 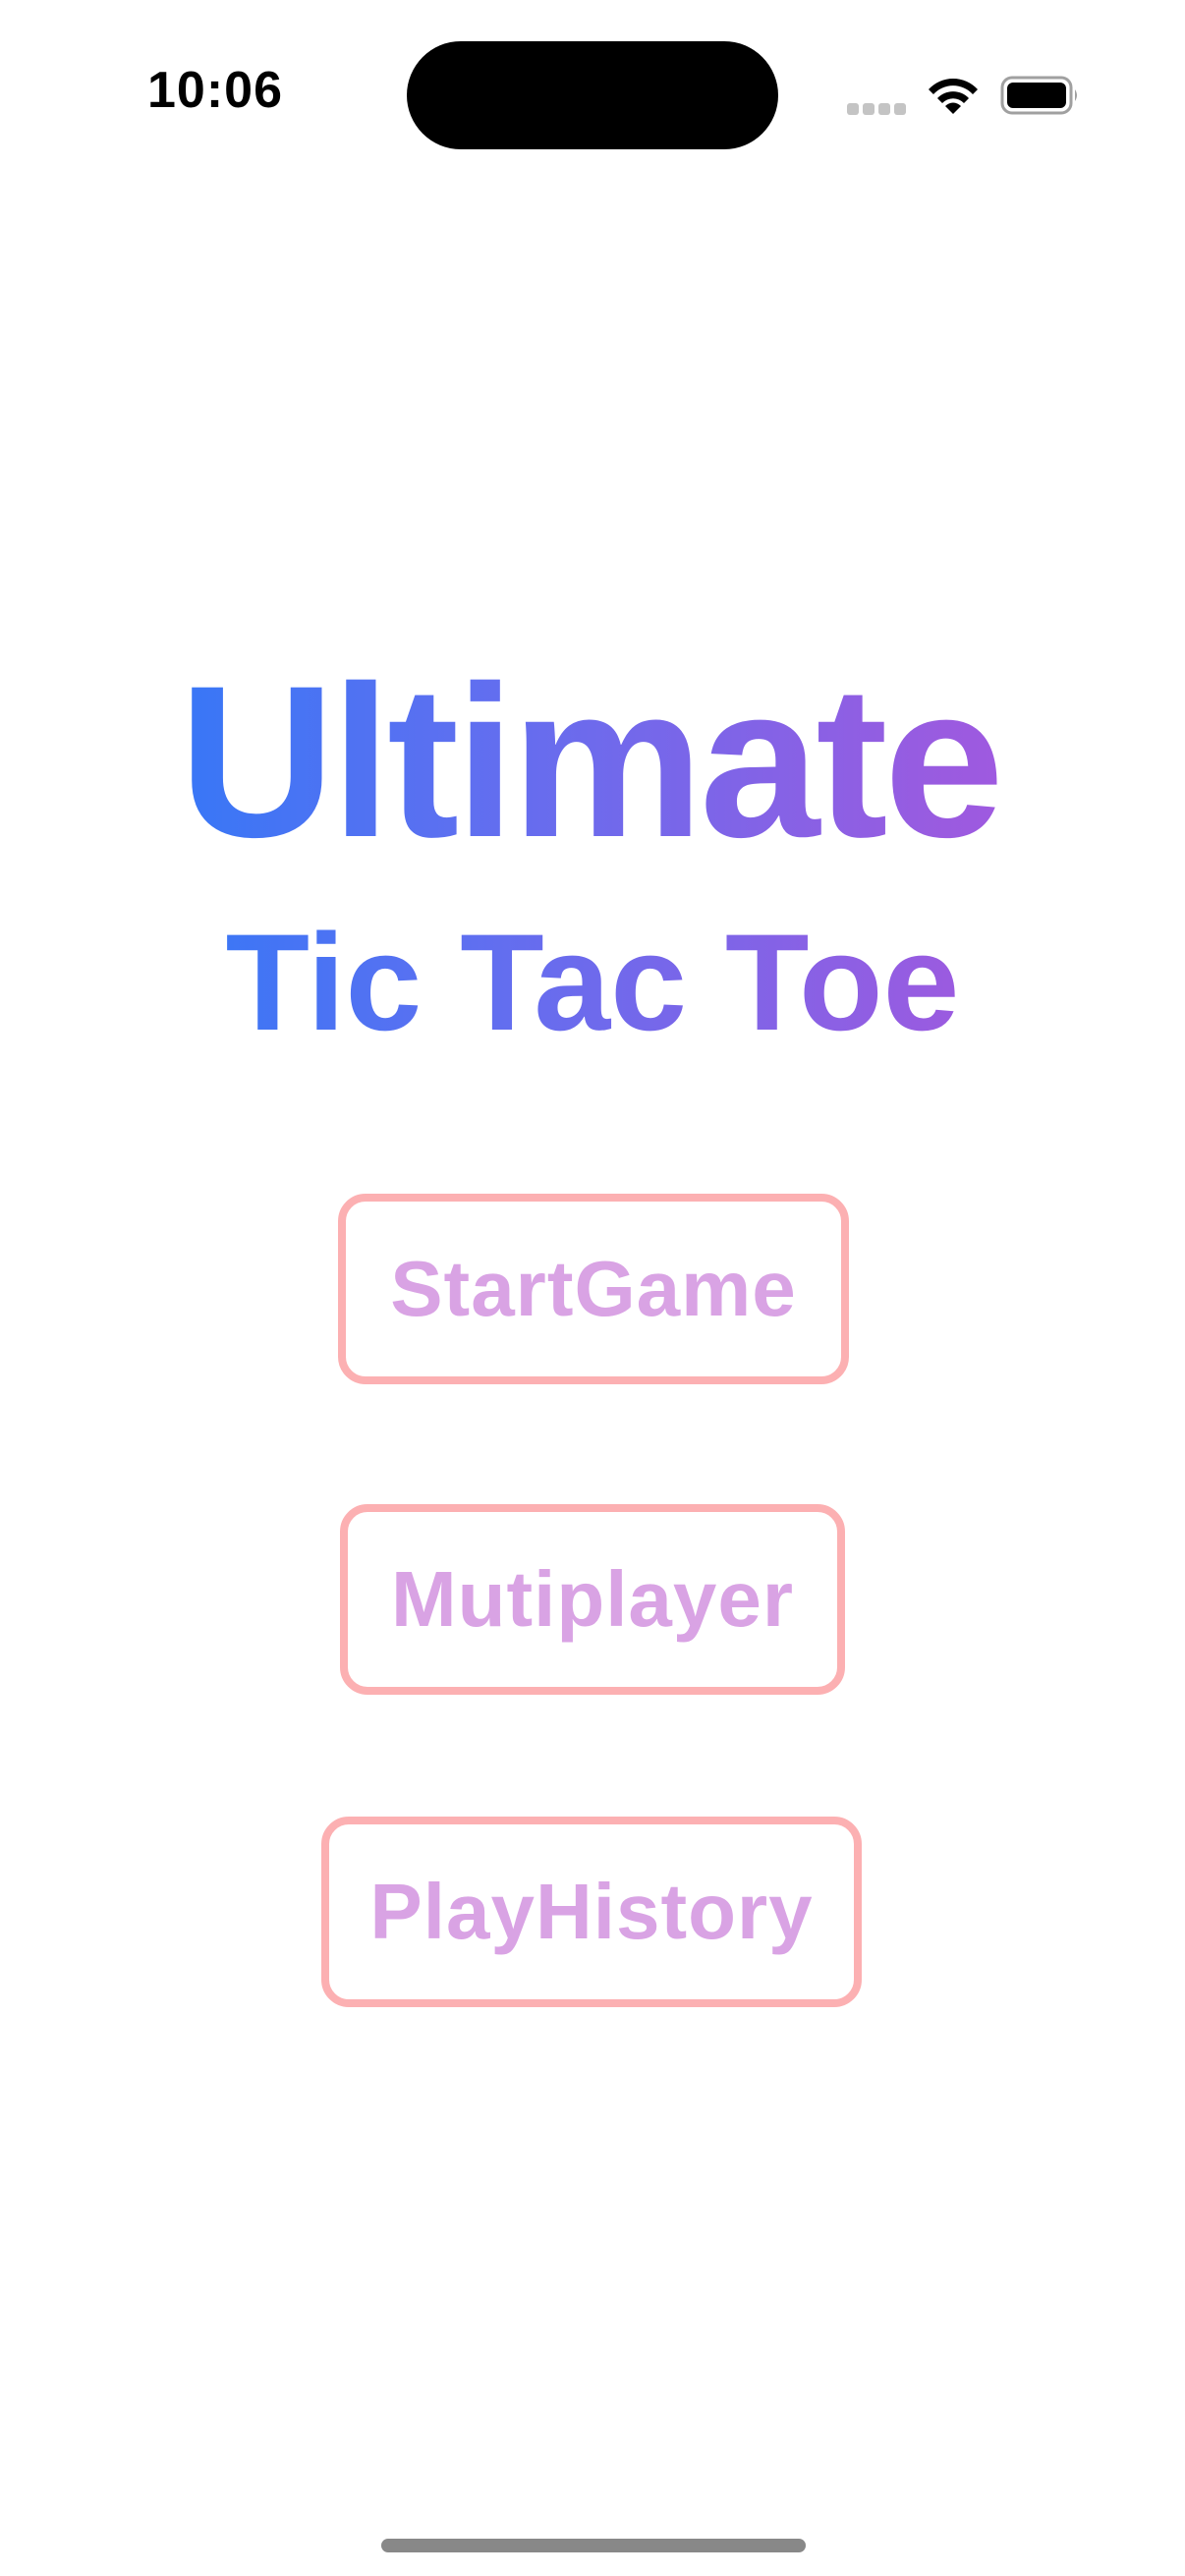 What do you see at coordinates (879, 109) in the screenshot?
I see `cellular-signal-icon` at bounding box center [879, 109].